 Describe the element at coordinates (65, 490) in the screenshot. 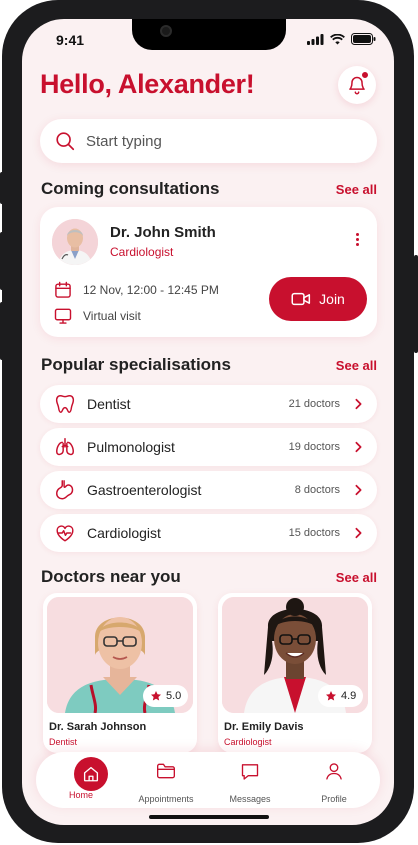

I see `stomach-icon` at that location.